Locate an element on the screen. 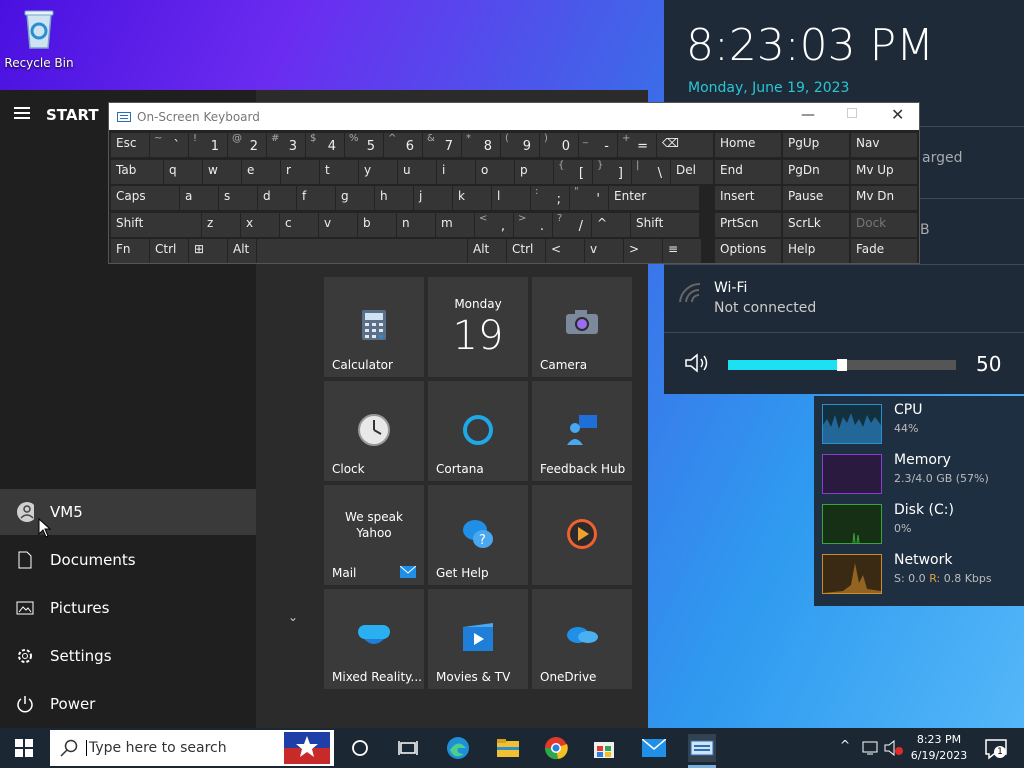 This screenshot has height=768, width=1024. osk-key: e is located at coordinates (261, 171).